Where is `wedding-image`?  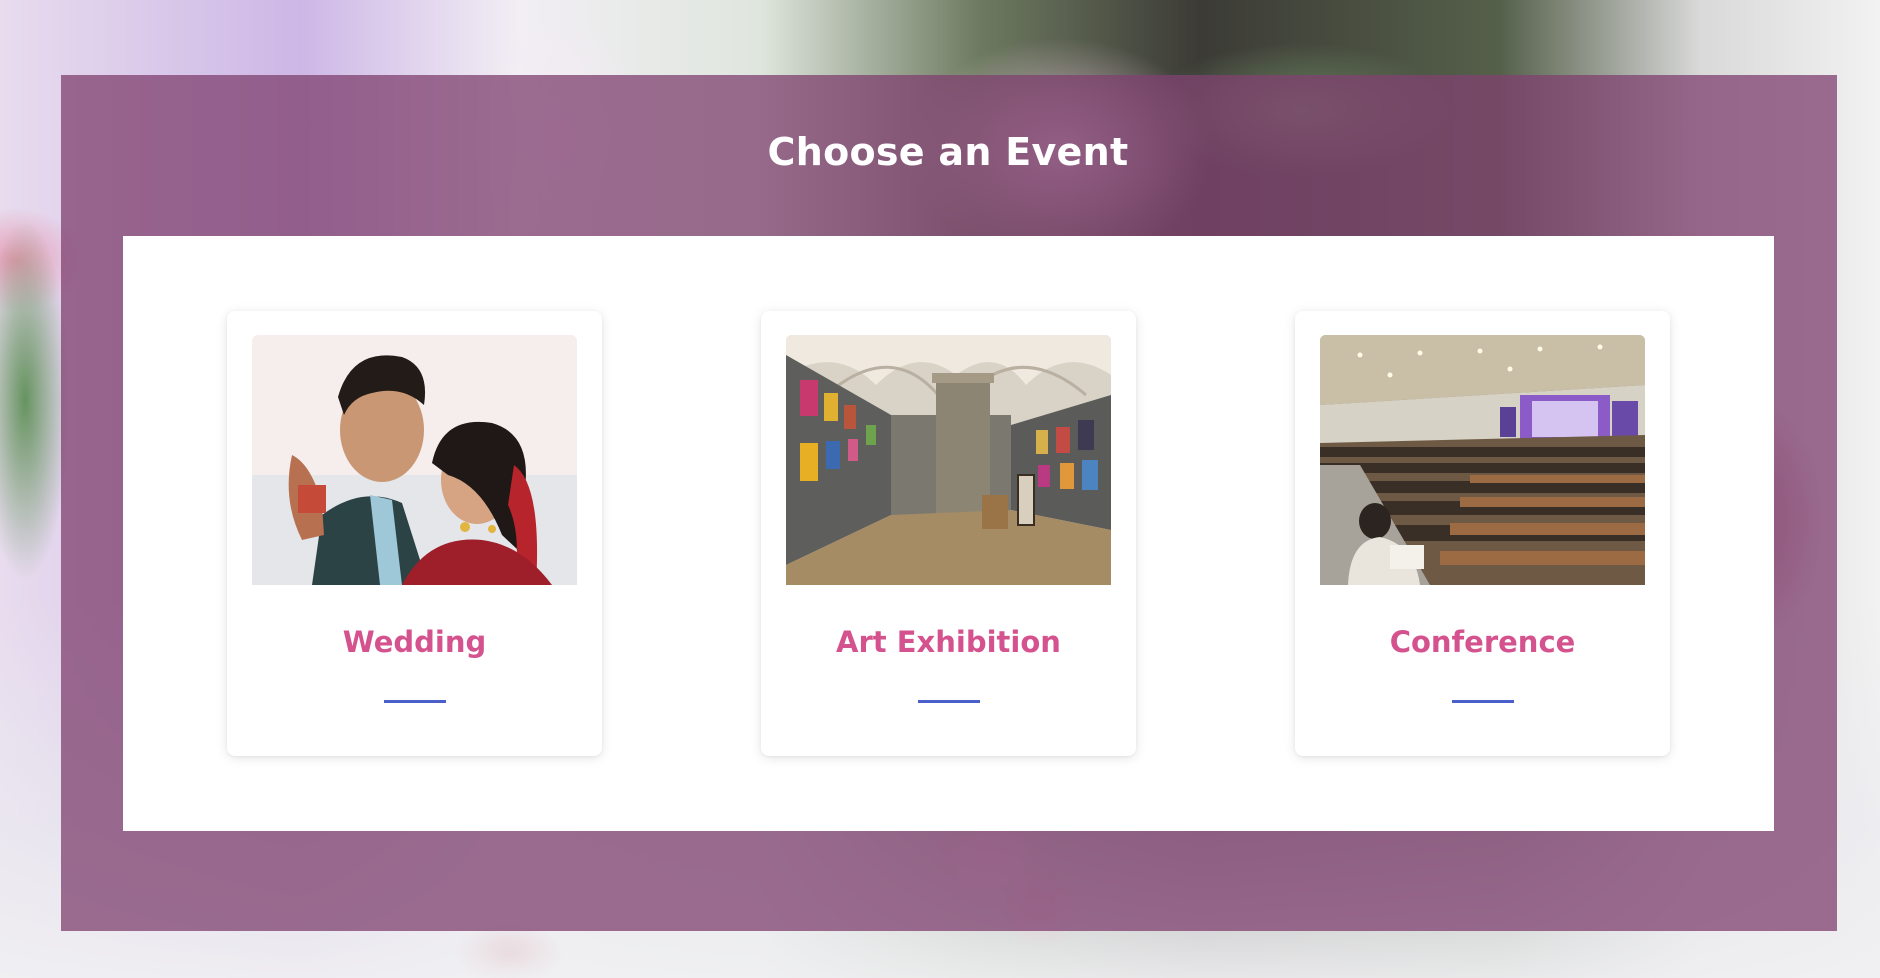
wedding-image is located at coordinates (414, 460).